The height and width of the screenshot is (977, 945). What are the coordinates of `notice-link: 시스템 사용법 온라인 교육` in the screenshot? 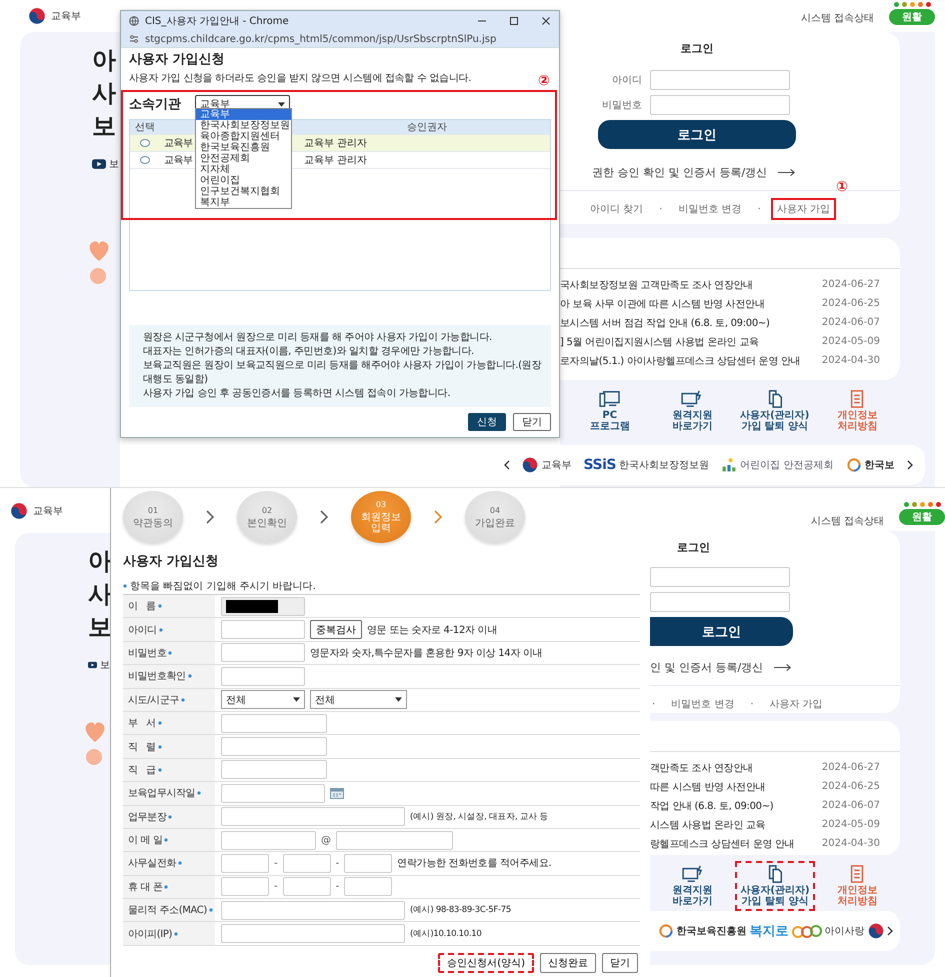 It's located at (708, 825).